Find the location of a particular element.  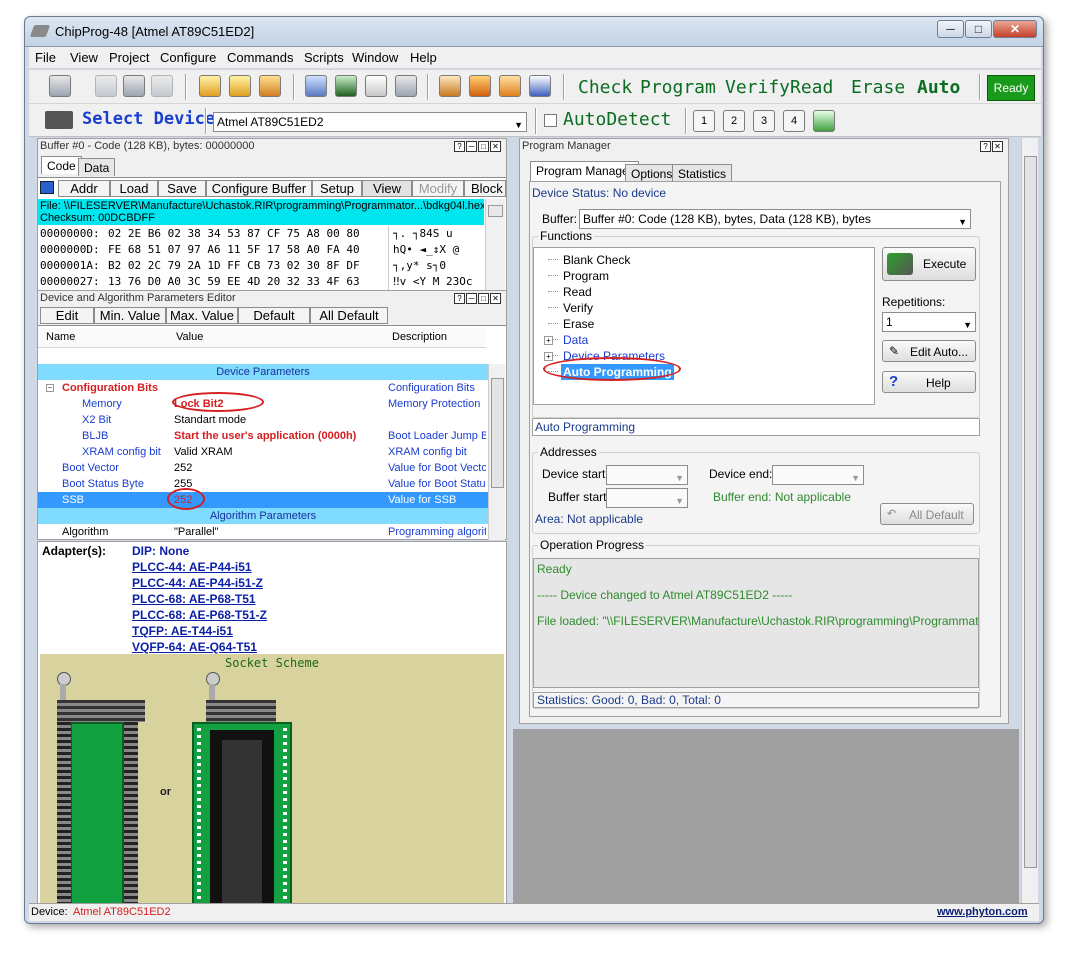

collapse-icon: − is located at coordinates (50, 388).